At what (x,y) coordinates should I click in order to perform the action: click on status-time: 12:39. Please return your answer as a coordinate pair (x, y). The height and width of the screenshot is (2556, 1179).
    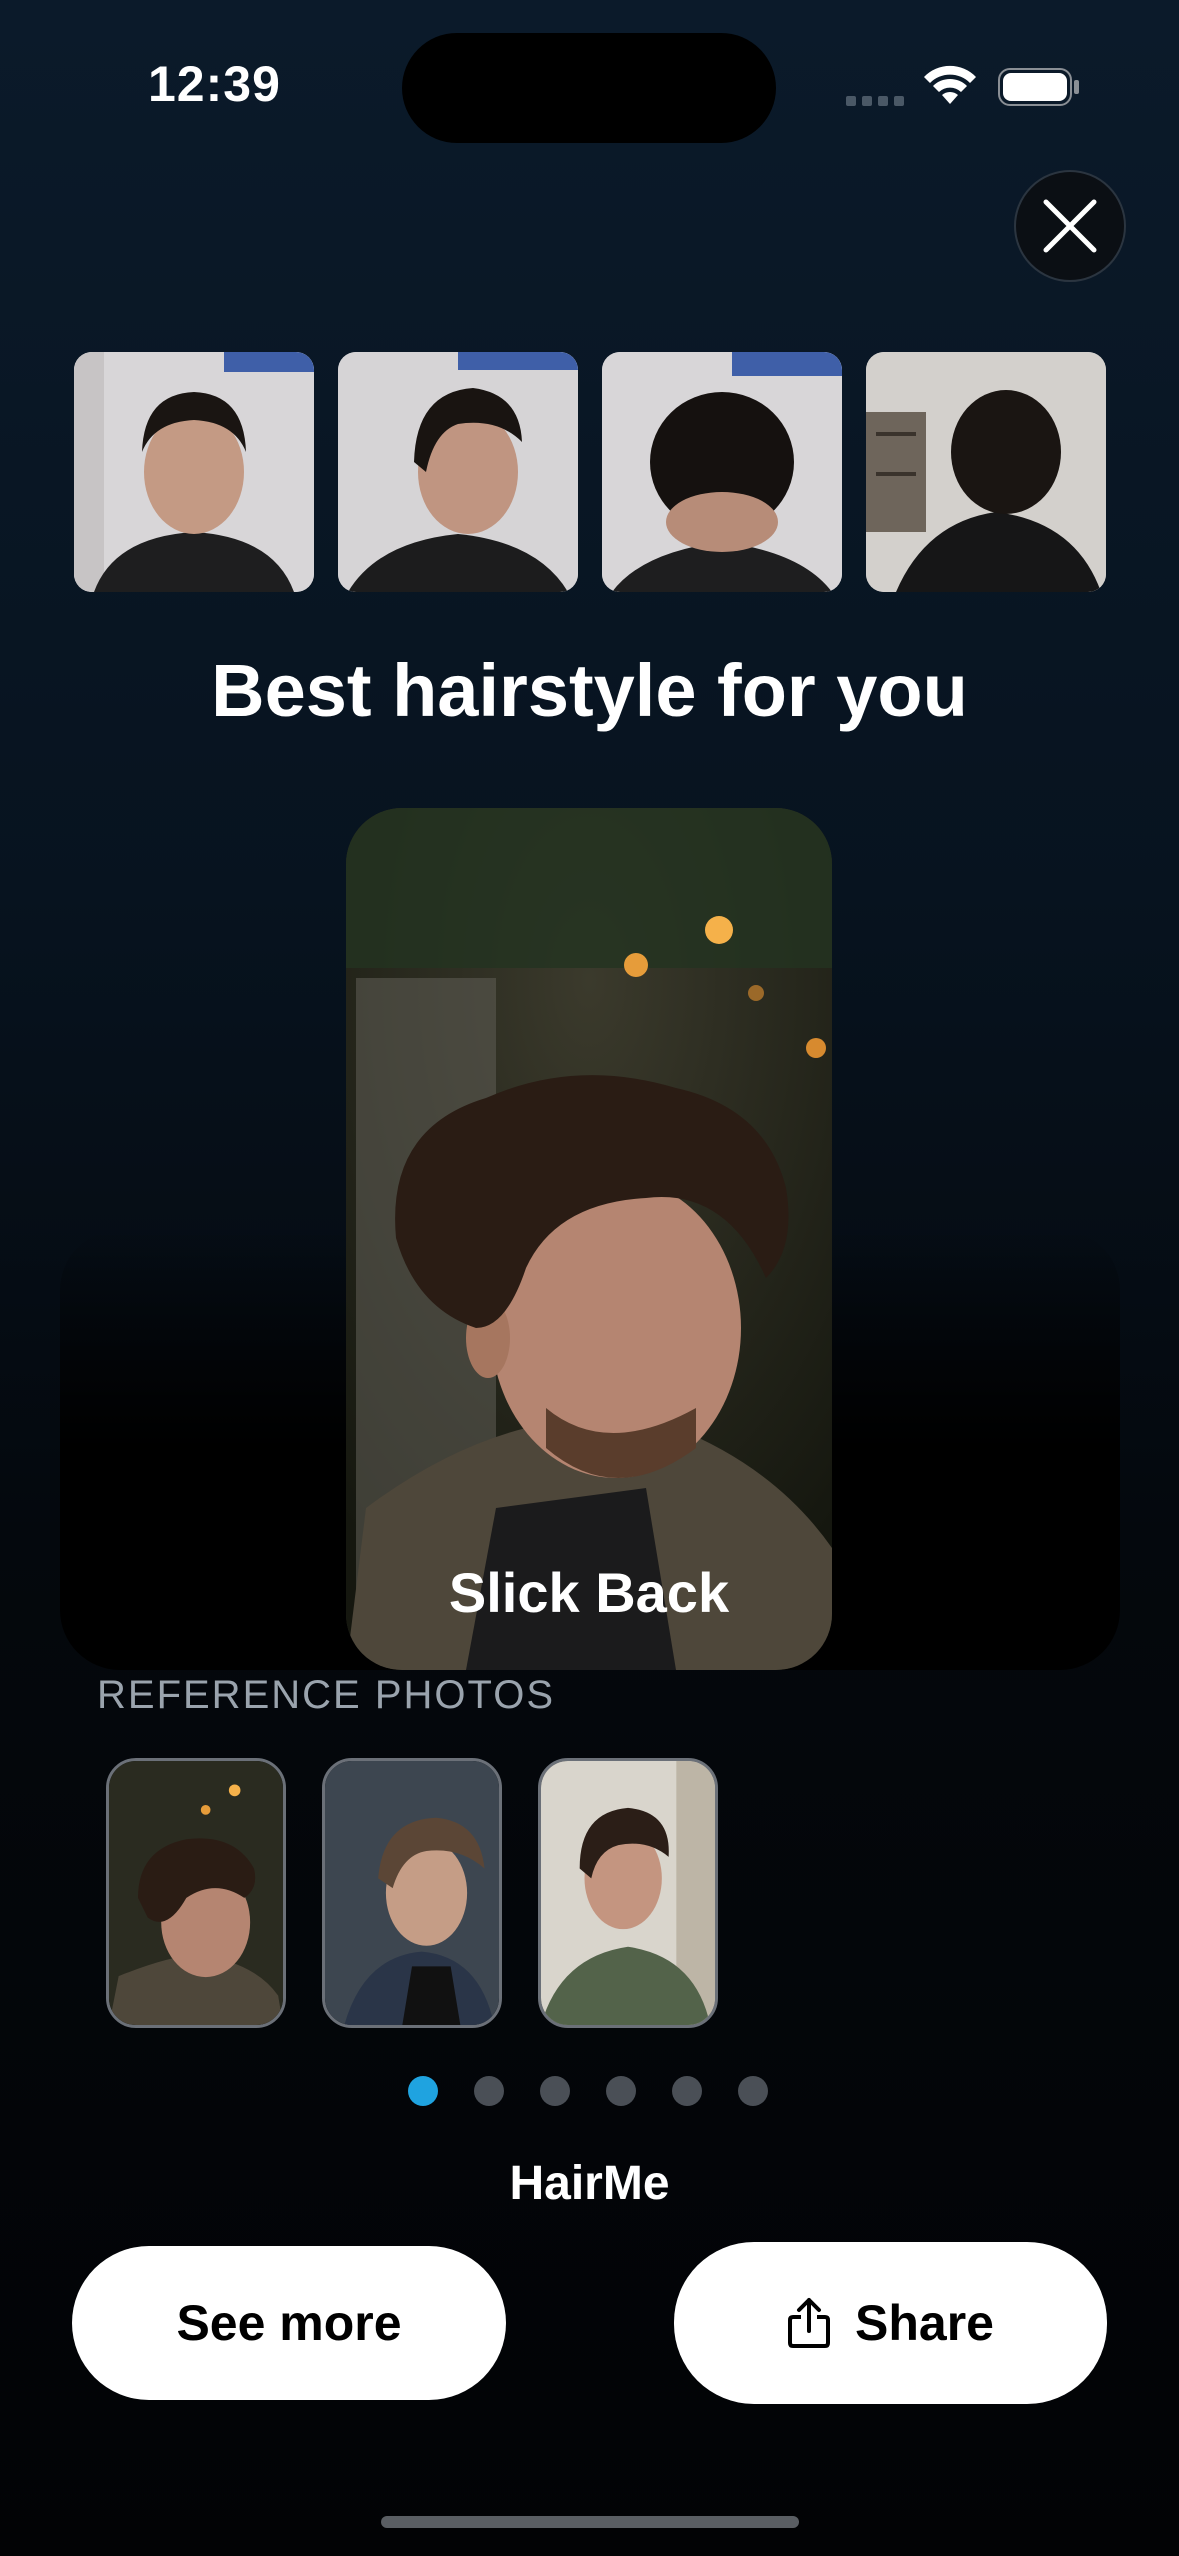
    Looking at the image, I should click on (214, 84).